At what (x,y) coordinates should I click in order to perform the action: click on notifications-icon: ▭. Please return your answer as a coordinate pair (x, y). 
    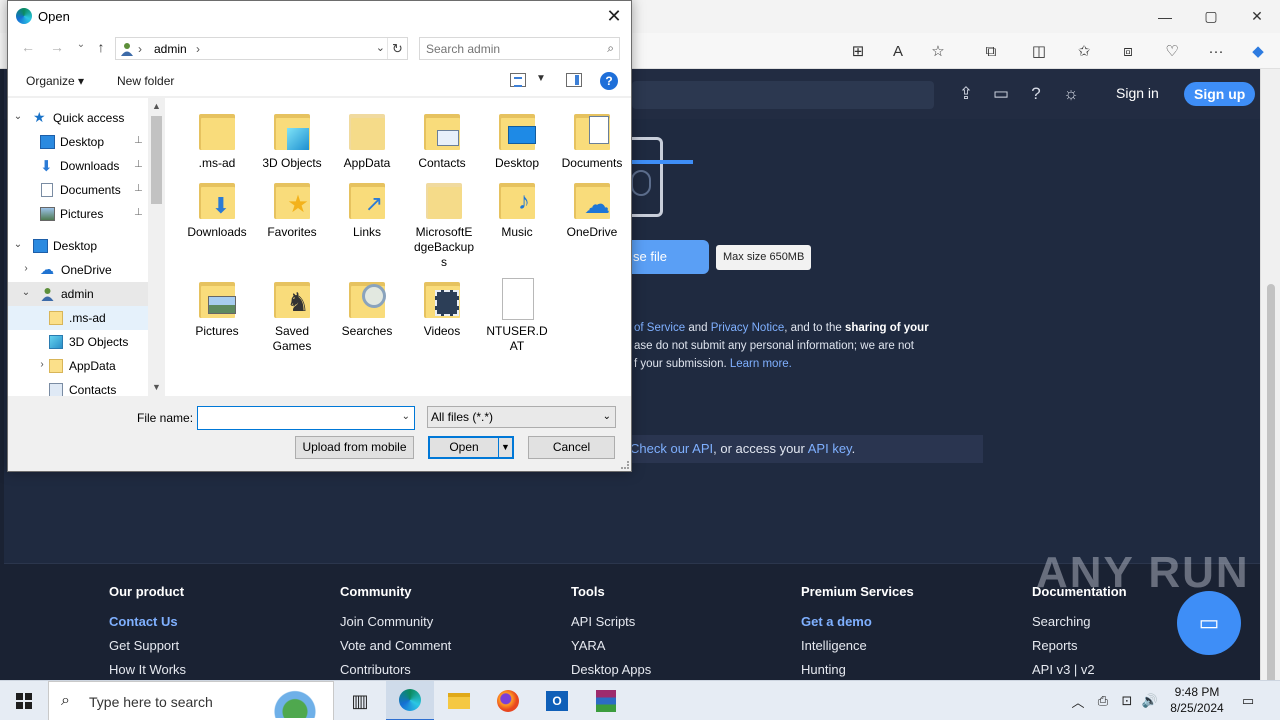
    Looking at the image, I should click on (1248, 700).